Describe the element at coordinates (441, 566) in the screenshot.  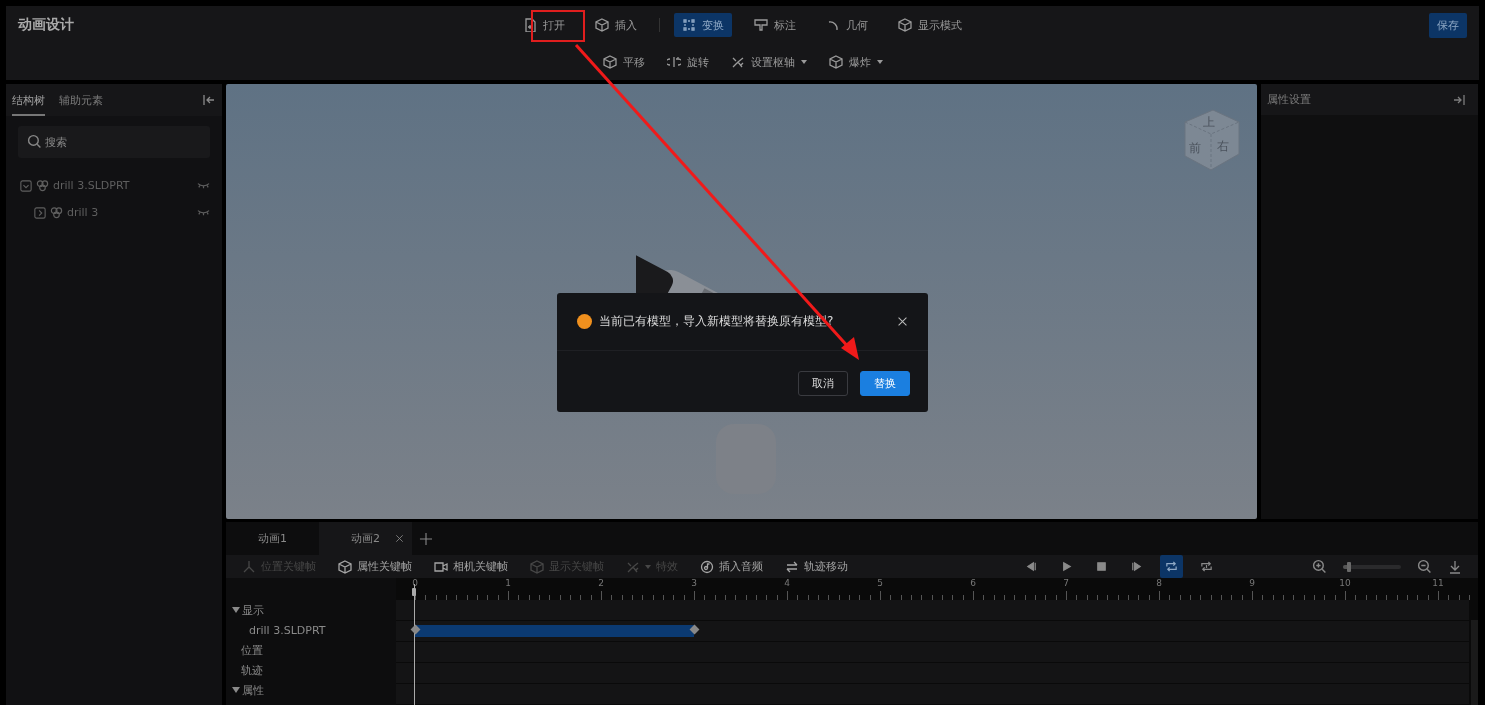
I see `camera-icon` at that location.